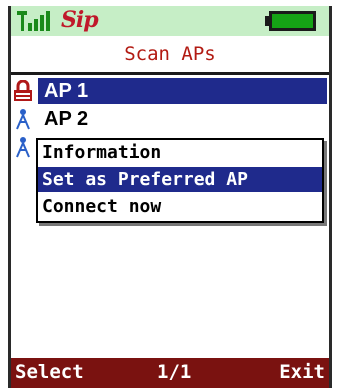 This screenshot has height=392, width=340. Describe the element at coordinates (174, 372) in the screenshot. I see `page-indicator: 1/1` at that location.